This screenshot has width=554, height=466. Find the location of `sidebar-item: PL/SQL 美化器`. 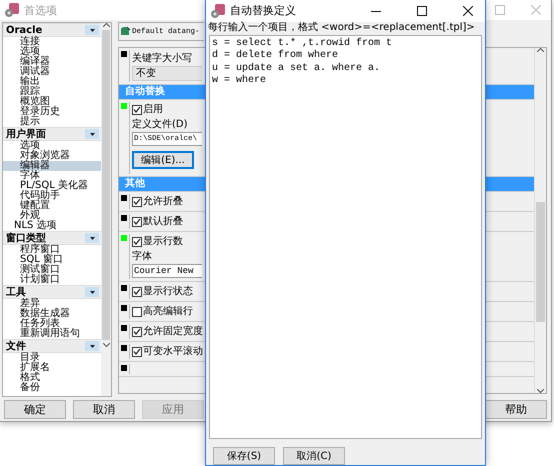

sidebar-item: PL/SQL 美化器 is located at coordinates (52, 186).